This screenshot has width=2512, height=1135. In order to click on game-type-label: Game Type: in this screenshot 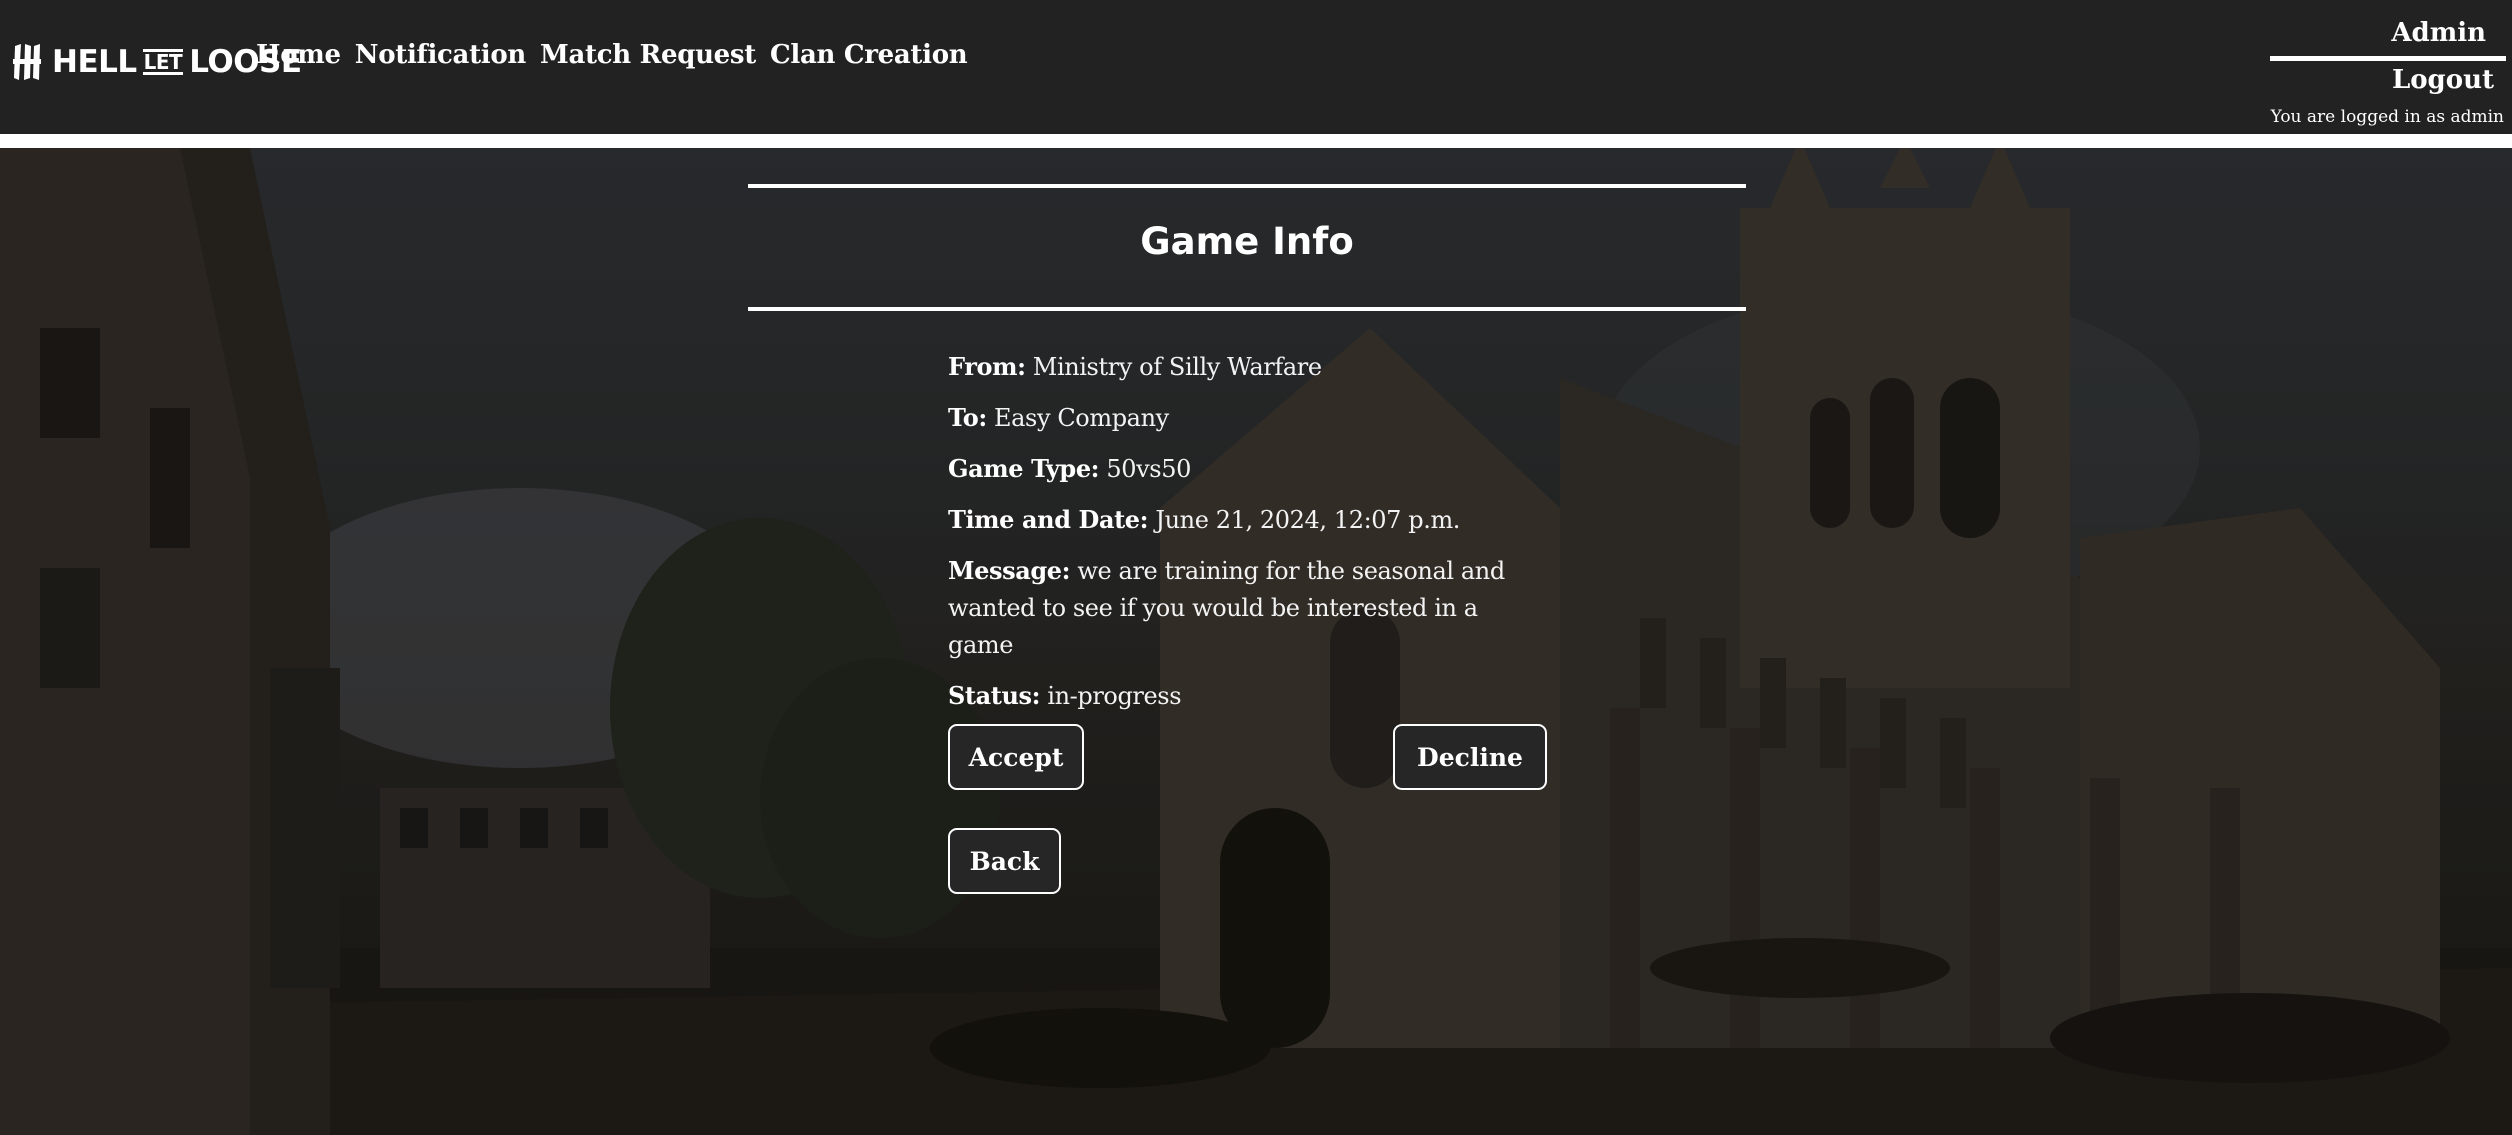, I will do `click(1024, 468)`.